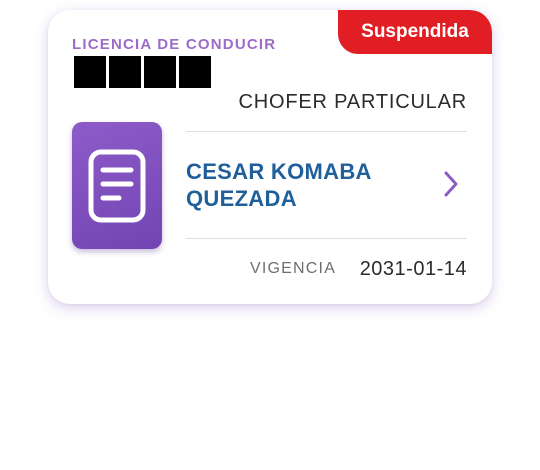  I want to click on license-category: CHOFER PARTICULAR, so click(352, 102).